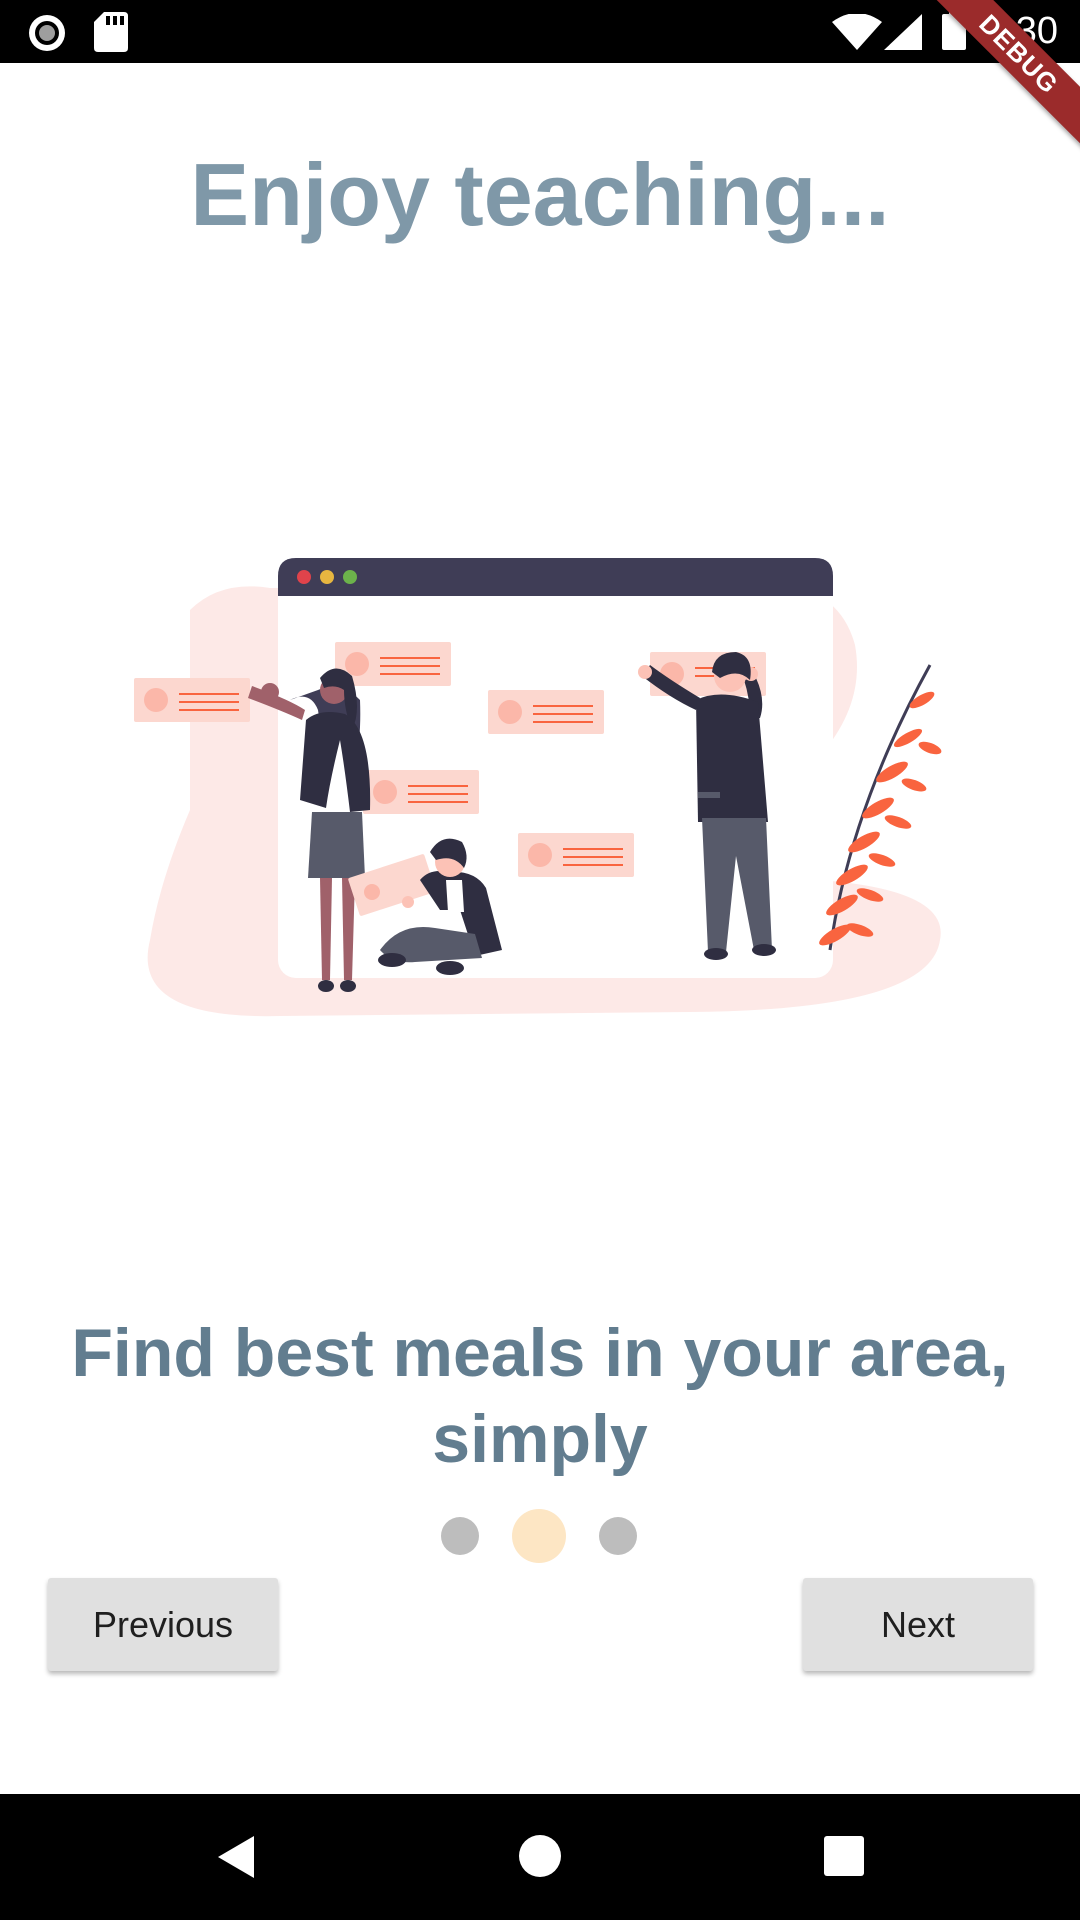 The image size is (1080, 1920). What do you see at coordinates (540, 1396) in the screenshot?
I see `onboarding-subtitle: Find best meals in your area, simply` at bounding box center [540, 1396].